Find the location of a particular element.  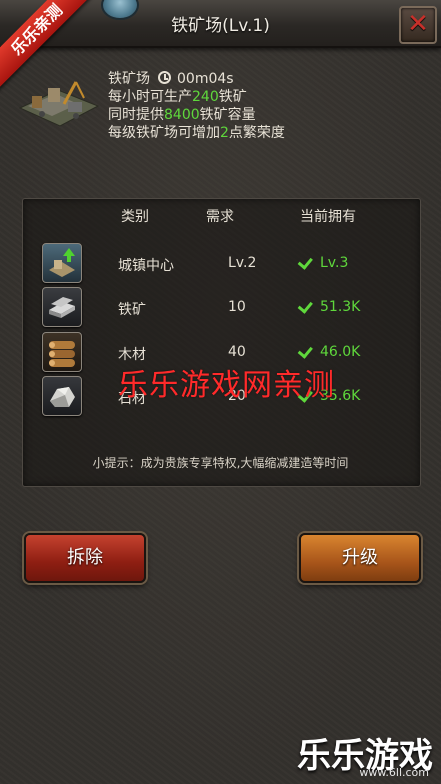

upgrade-button: 升级 is located at coordinates (360, 558).